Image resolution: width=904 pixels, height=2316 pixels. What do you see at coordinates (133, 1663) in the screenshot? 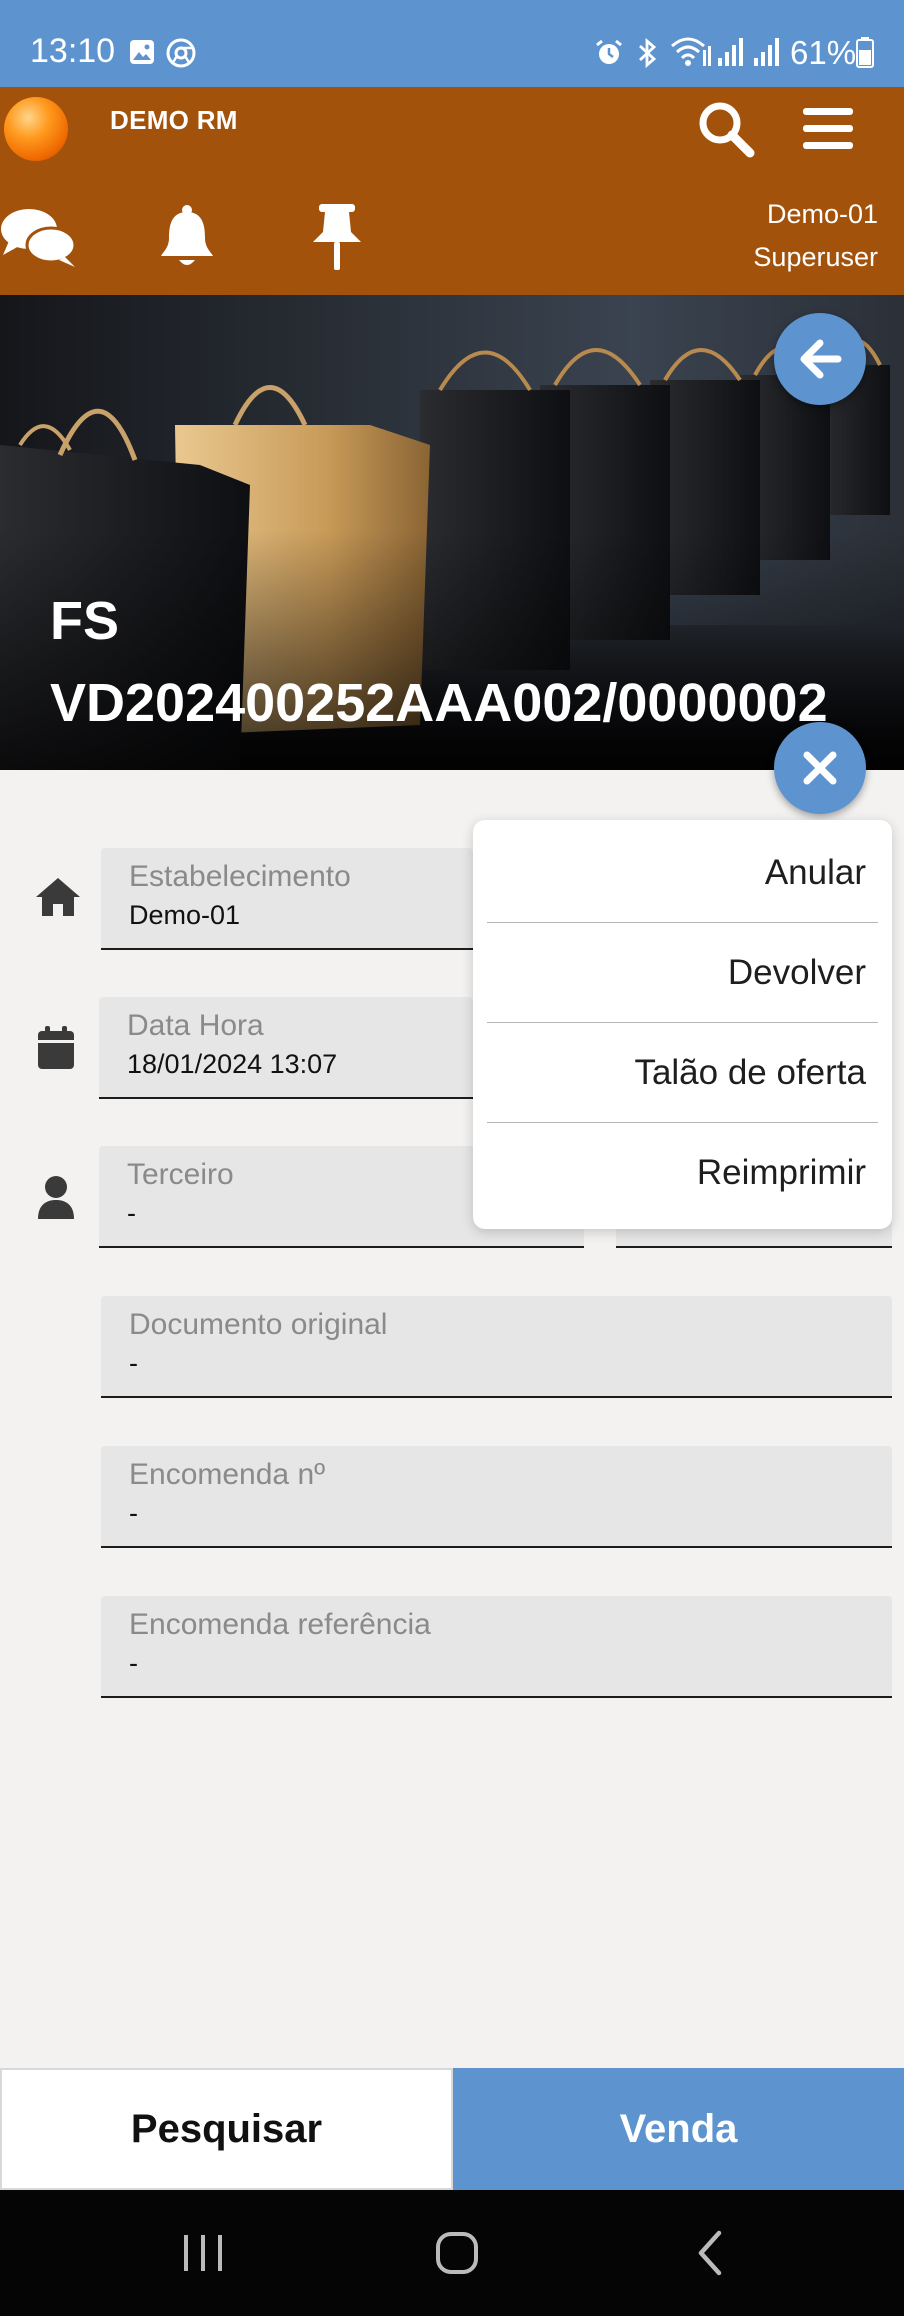
I see `encomenda-referencia-value: -` at bounding box center [133, 1663].